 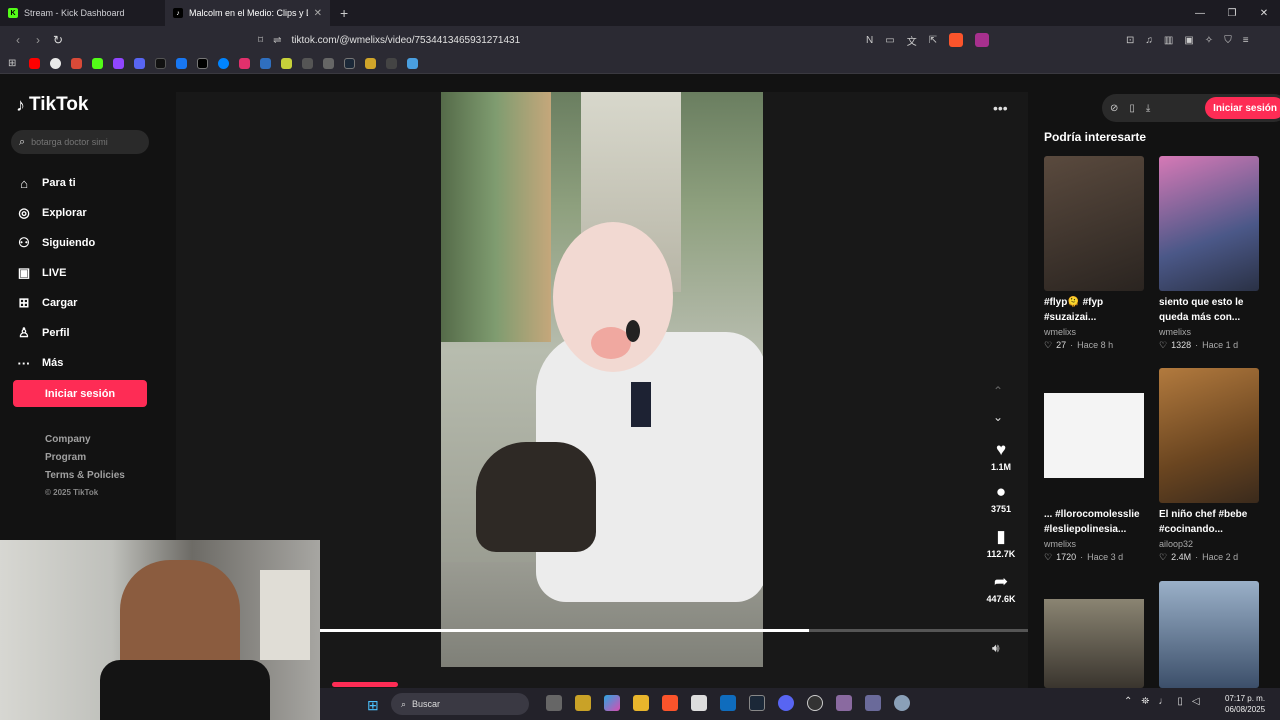 What do you see at coordinates (80, 393) in the screenshot?
I see `login-button: Iniciar sesión` at bounding box center [80, 393].